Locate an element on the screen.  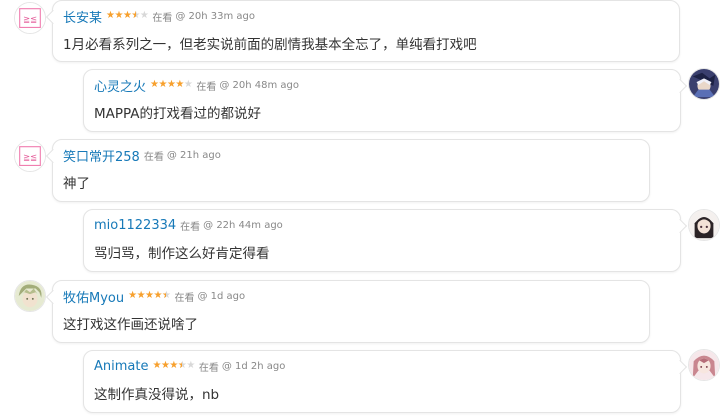
comment-text: 骂归骂，制作这么好肯定得看 is located at coordinates (182, 254).